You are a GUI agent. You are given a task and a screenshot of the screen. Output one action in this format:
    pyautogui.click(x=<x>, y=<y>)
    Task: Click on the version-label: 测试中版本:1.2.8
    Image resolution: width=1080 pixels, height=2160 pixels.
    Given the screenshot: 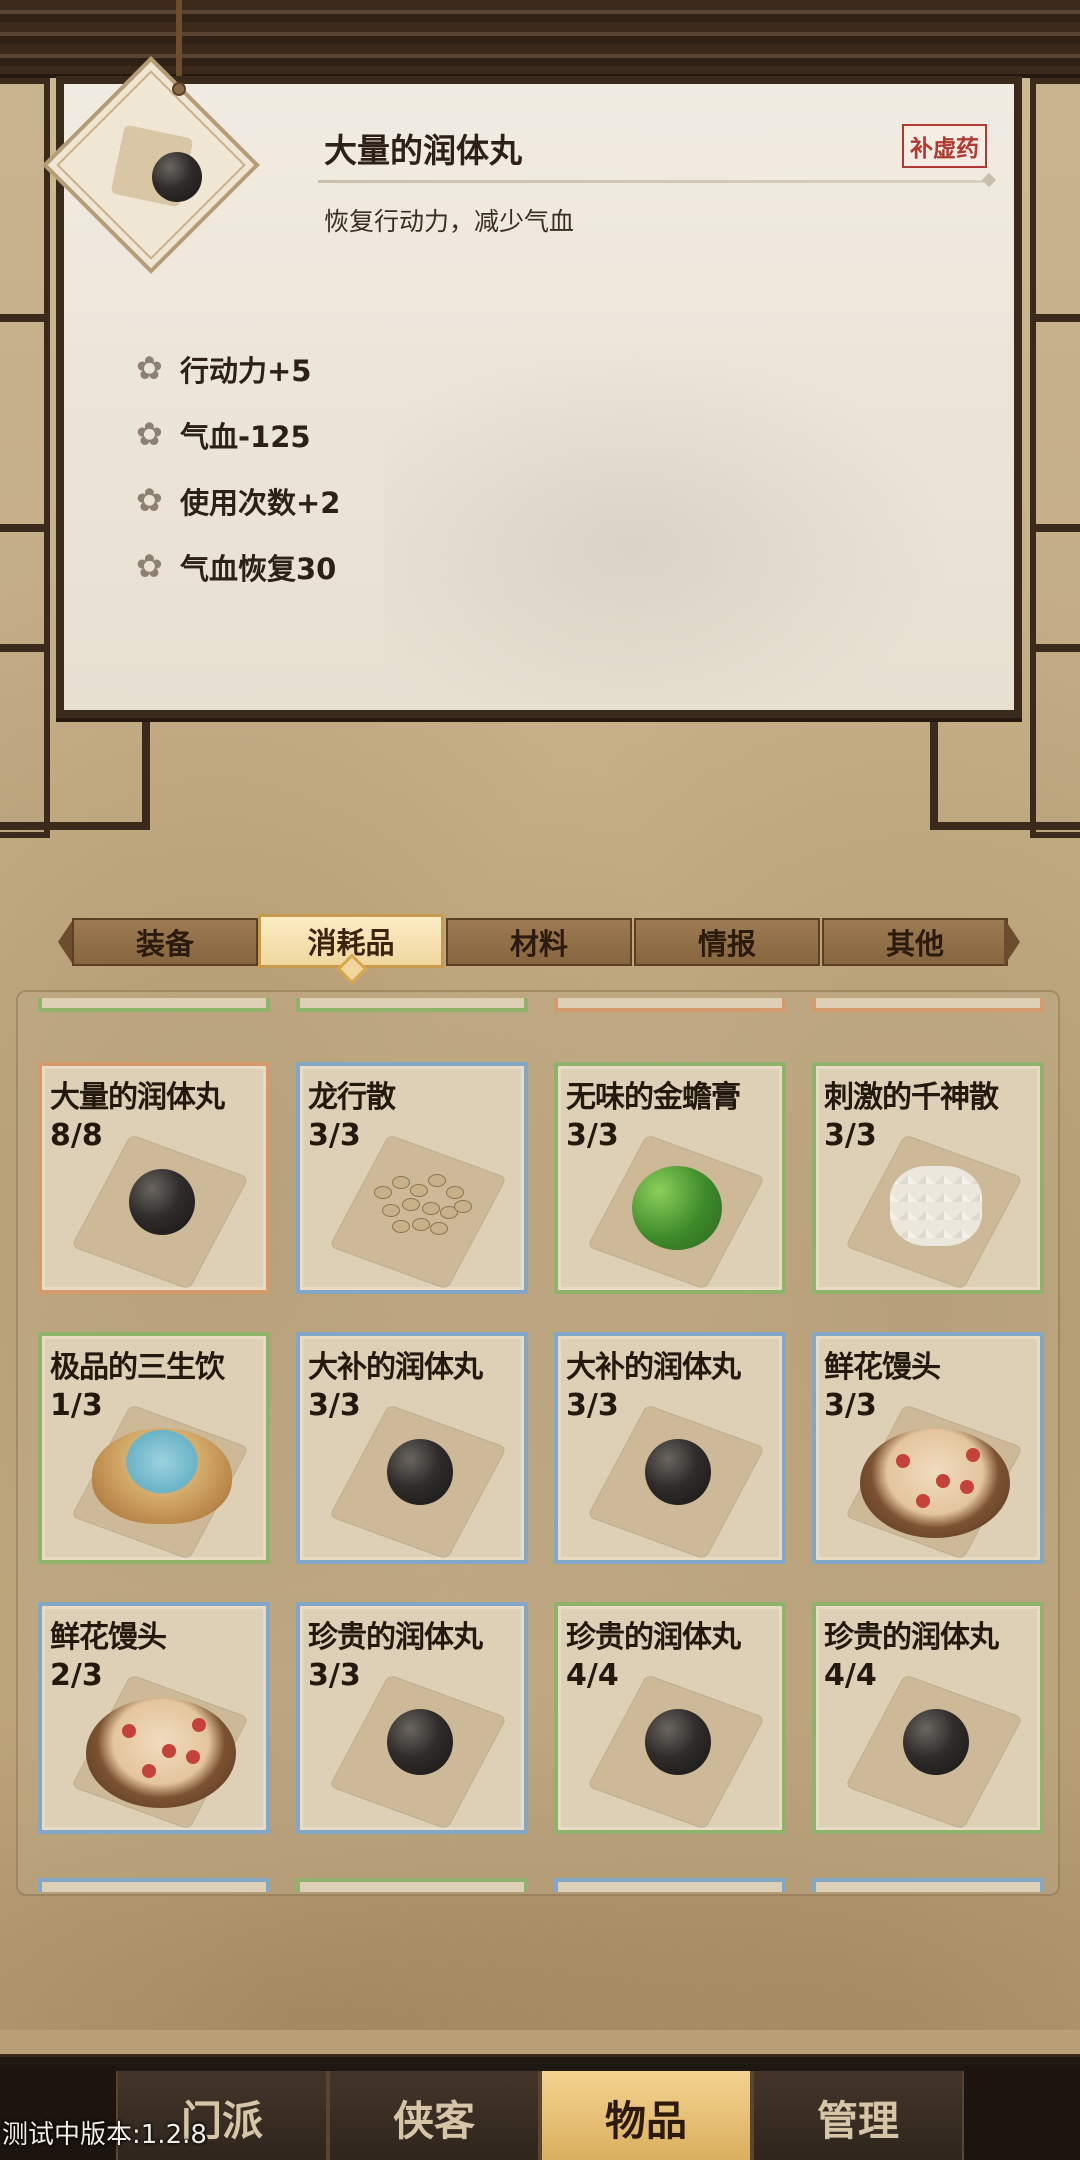 What is the action you would take?
    pyautogui.click(x=104, y=2135)
    